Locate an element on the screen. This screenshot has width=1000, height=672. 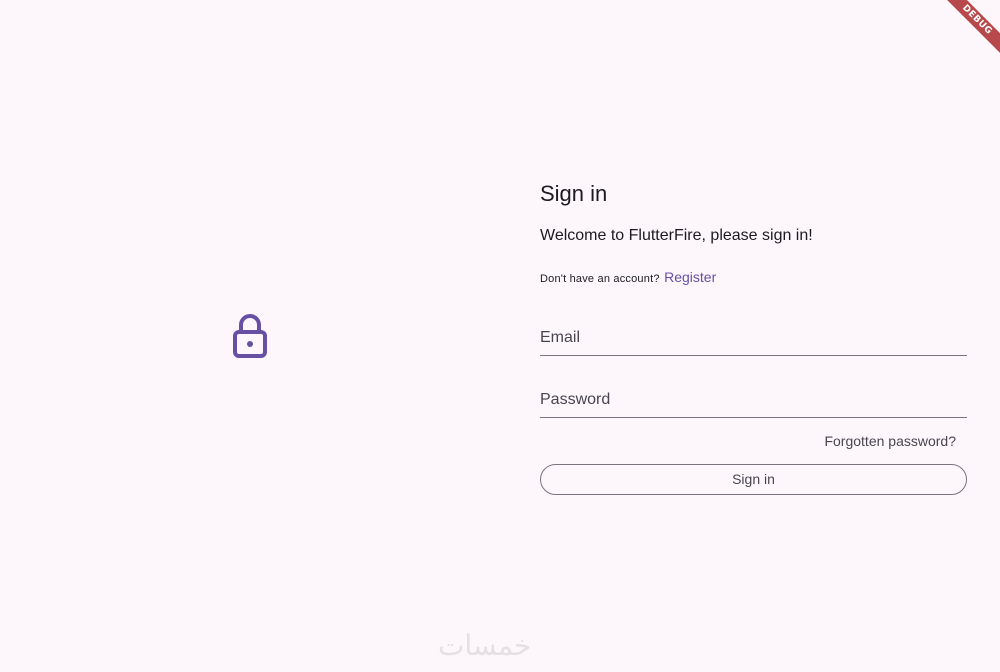
password-label: Password is located at coordinates (575, 399).